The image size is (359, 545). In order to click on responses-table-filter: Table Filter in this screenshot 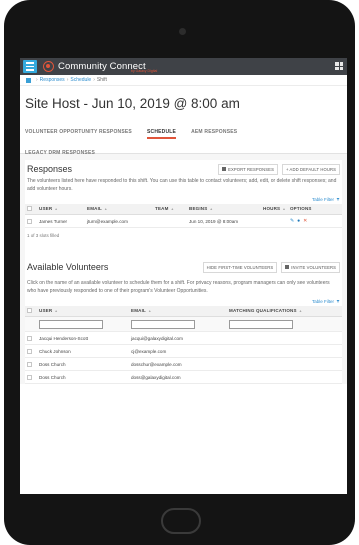, I will do `click(183, 199)`.